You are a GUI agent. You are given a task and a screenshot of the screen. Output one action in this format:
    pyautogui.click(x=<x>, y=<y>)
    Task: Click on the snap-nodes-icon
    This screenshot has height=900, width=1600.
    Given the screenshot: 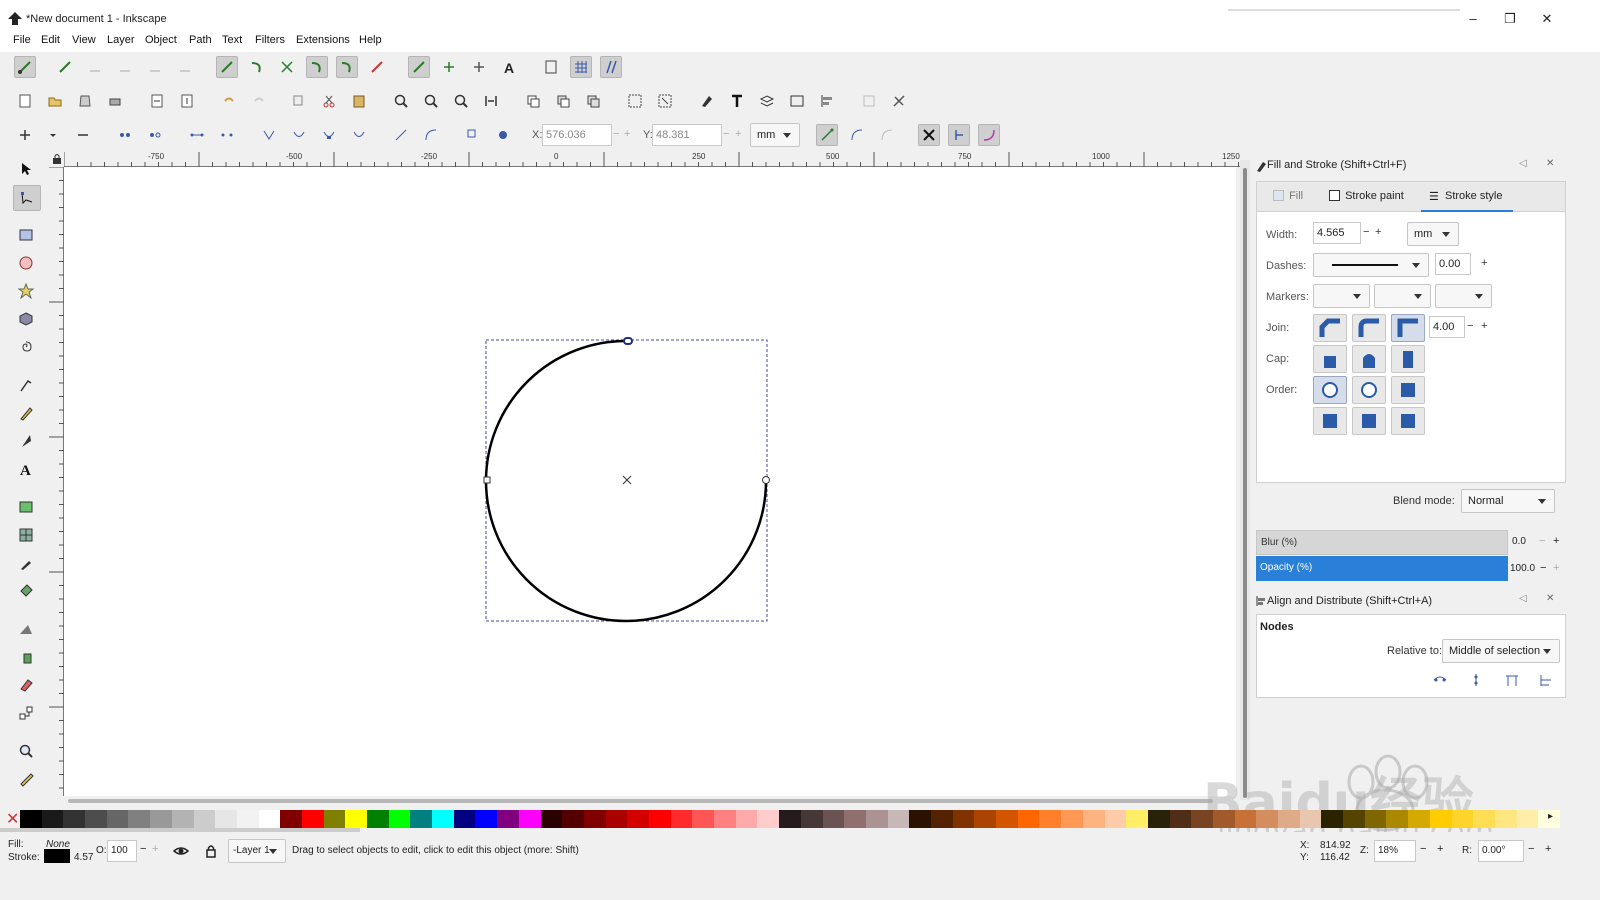 What is the action you would take?
    pyautogui.click(x=227, y=67)
    